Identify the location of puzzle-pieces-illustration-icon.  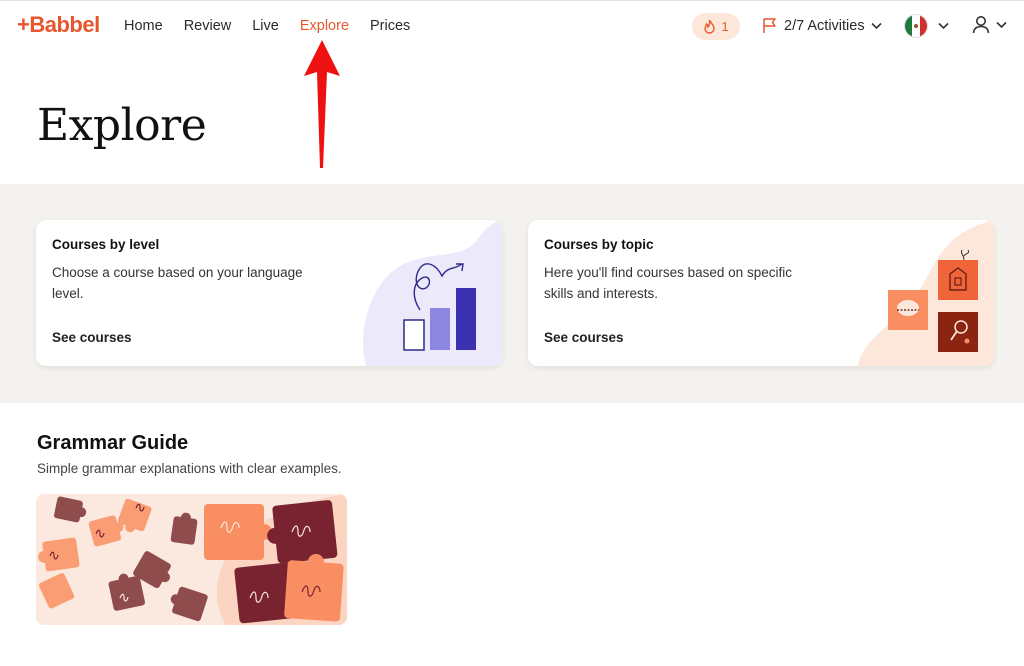
(192, 559).